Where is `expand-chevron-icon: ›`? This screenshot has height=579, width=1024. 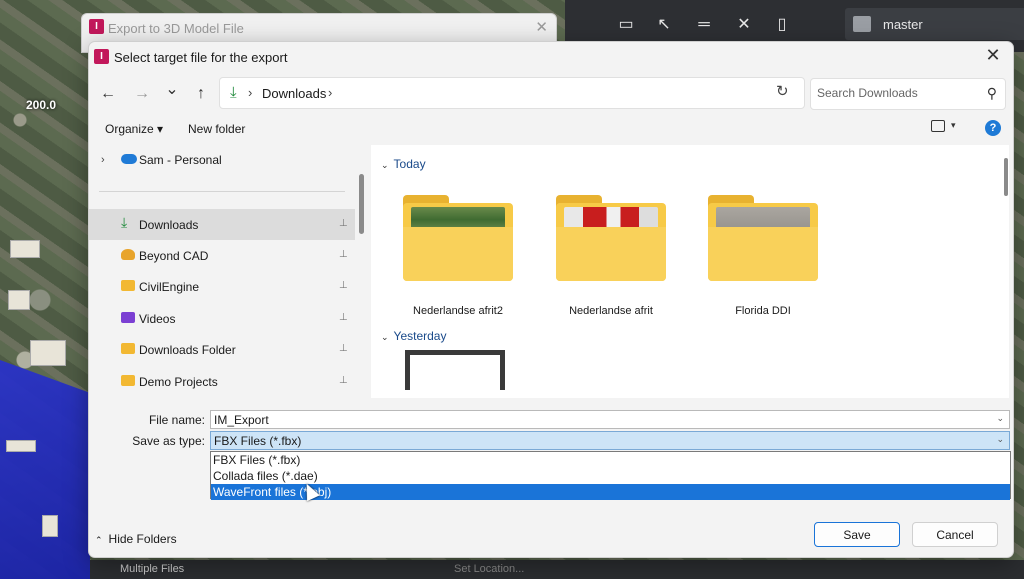
expand-chevron-icon: › is located at coordinates (103, 160).